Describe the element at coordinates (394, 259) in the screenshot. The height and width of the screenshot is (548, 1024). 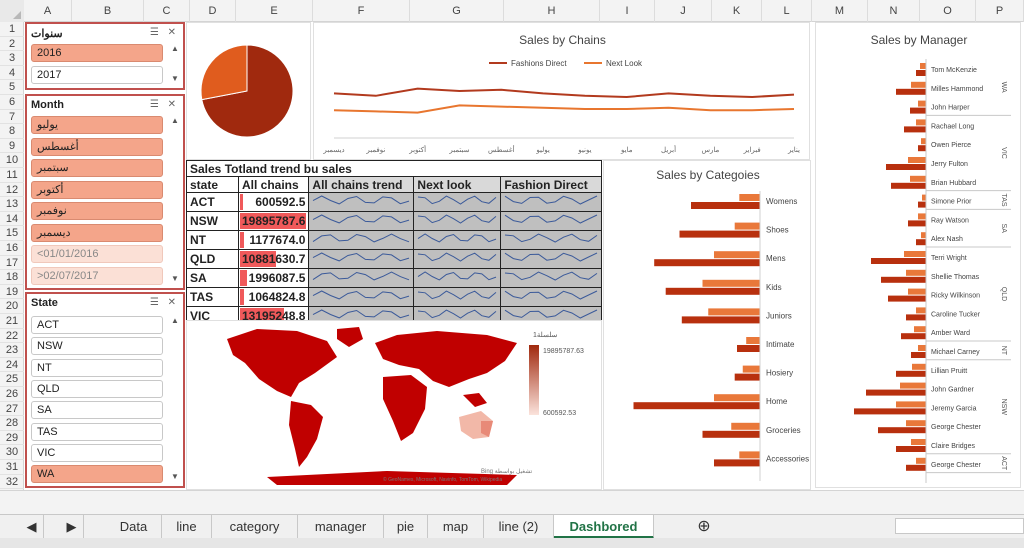
I see `table-row: QLD 10881630.7` at that location.